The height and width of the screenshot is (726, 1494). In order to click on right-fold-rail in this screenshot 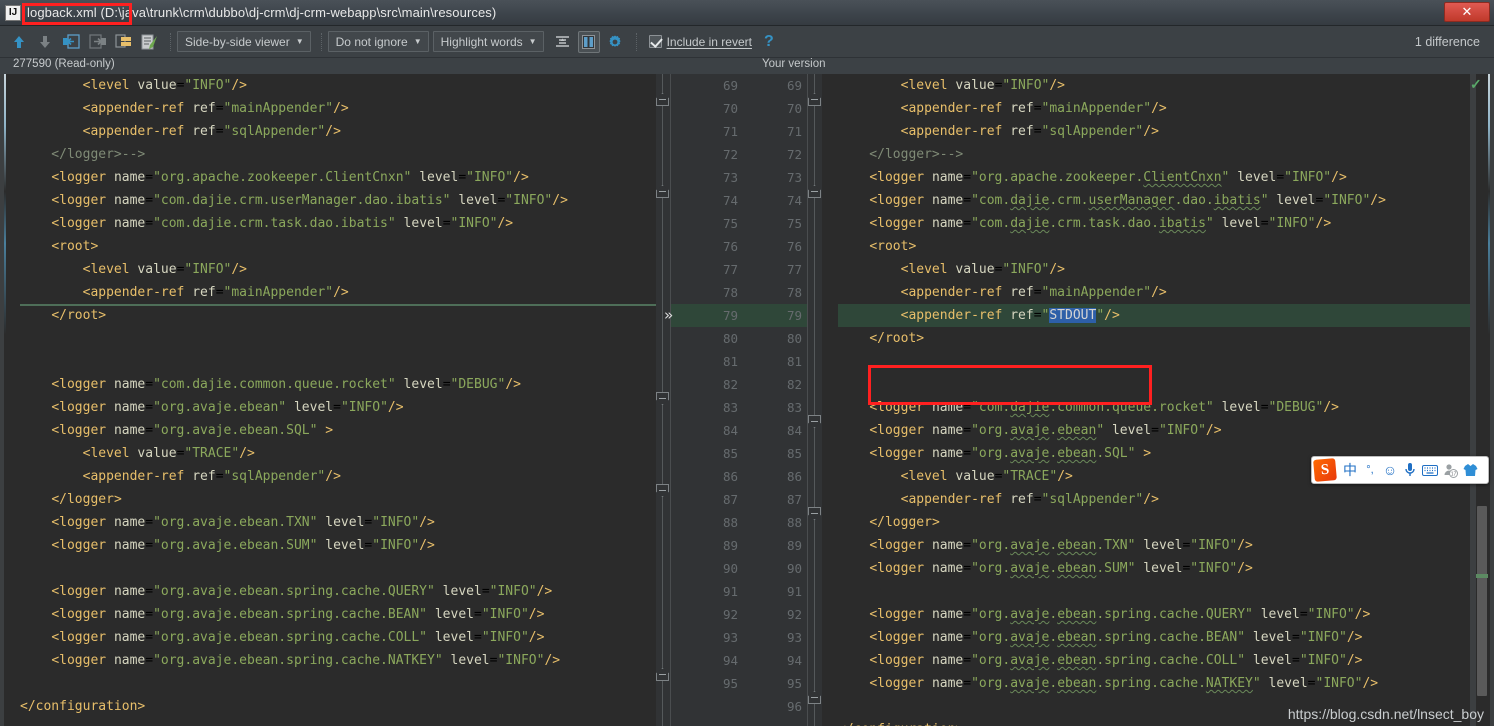, I will do `click(815, 400)`.